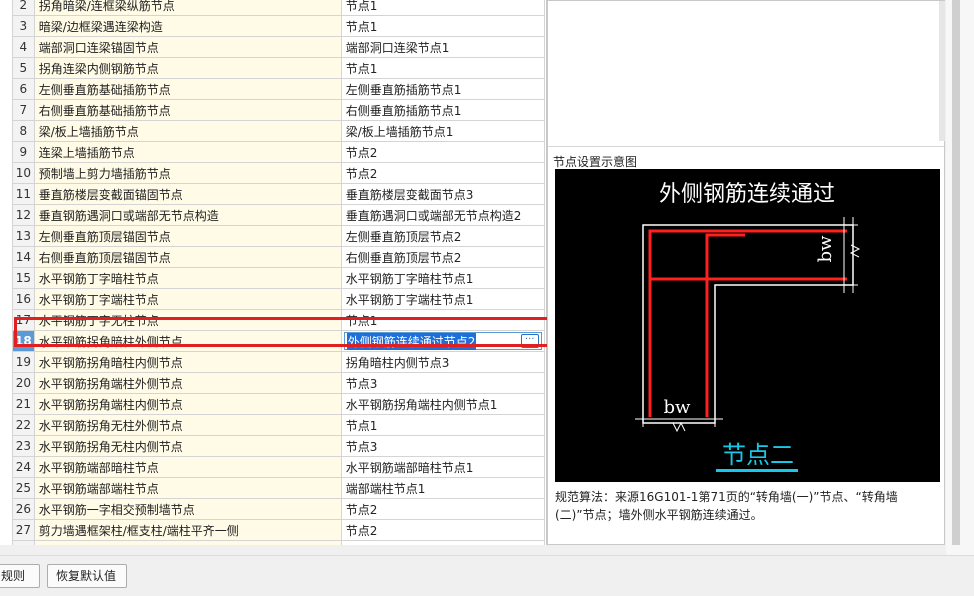  What do you see at coordinates (187, 488) in the screenshot?
I see `rule-name: 水平钢筋端部端柱节点` at bounding box center [187, 488].